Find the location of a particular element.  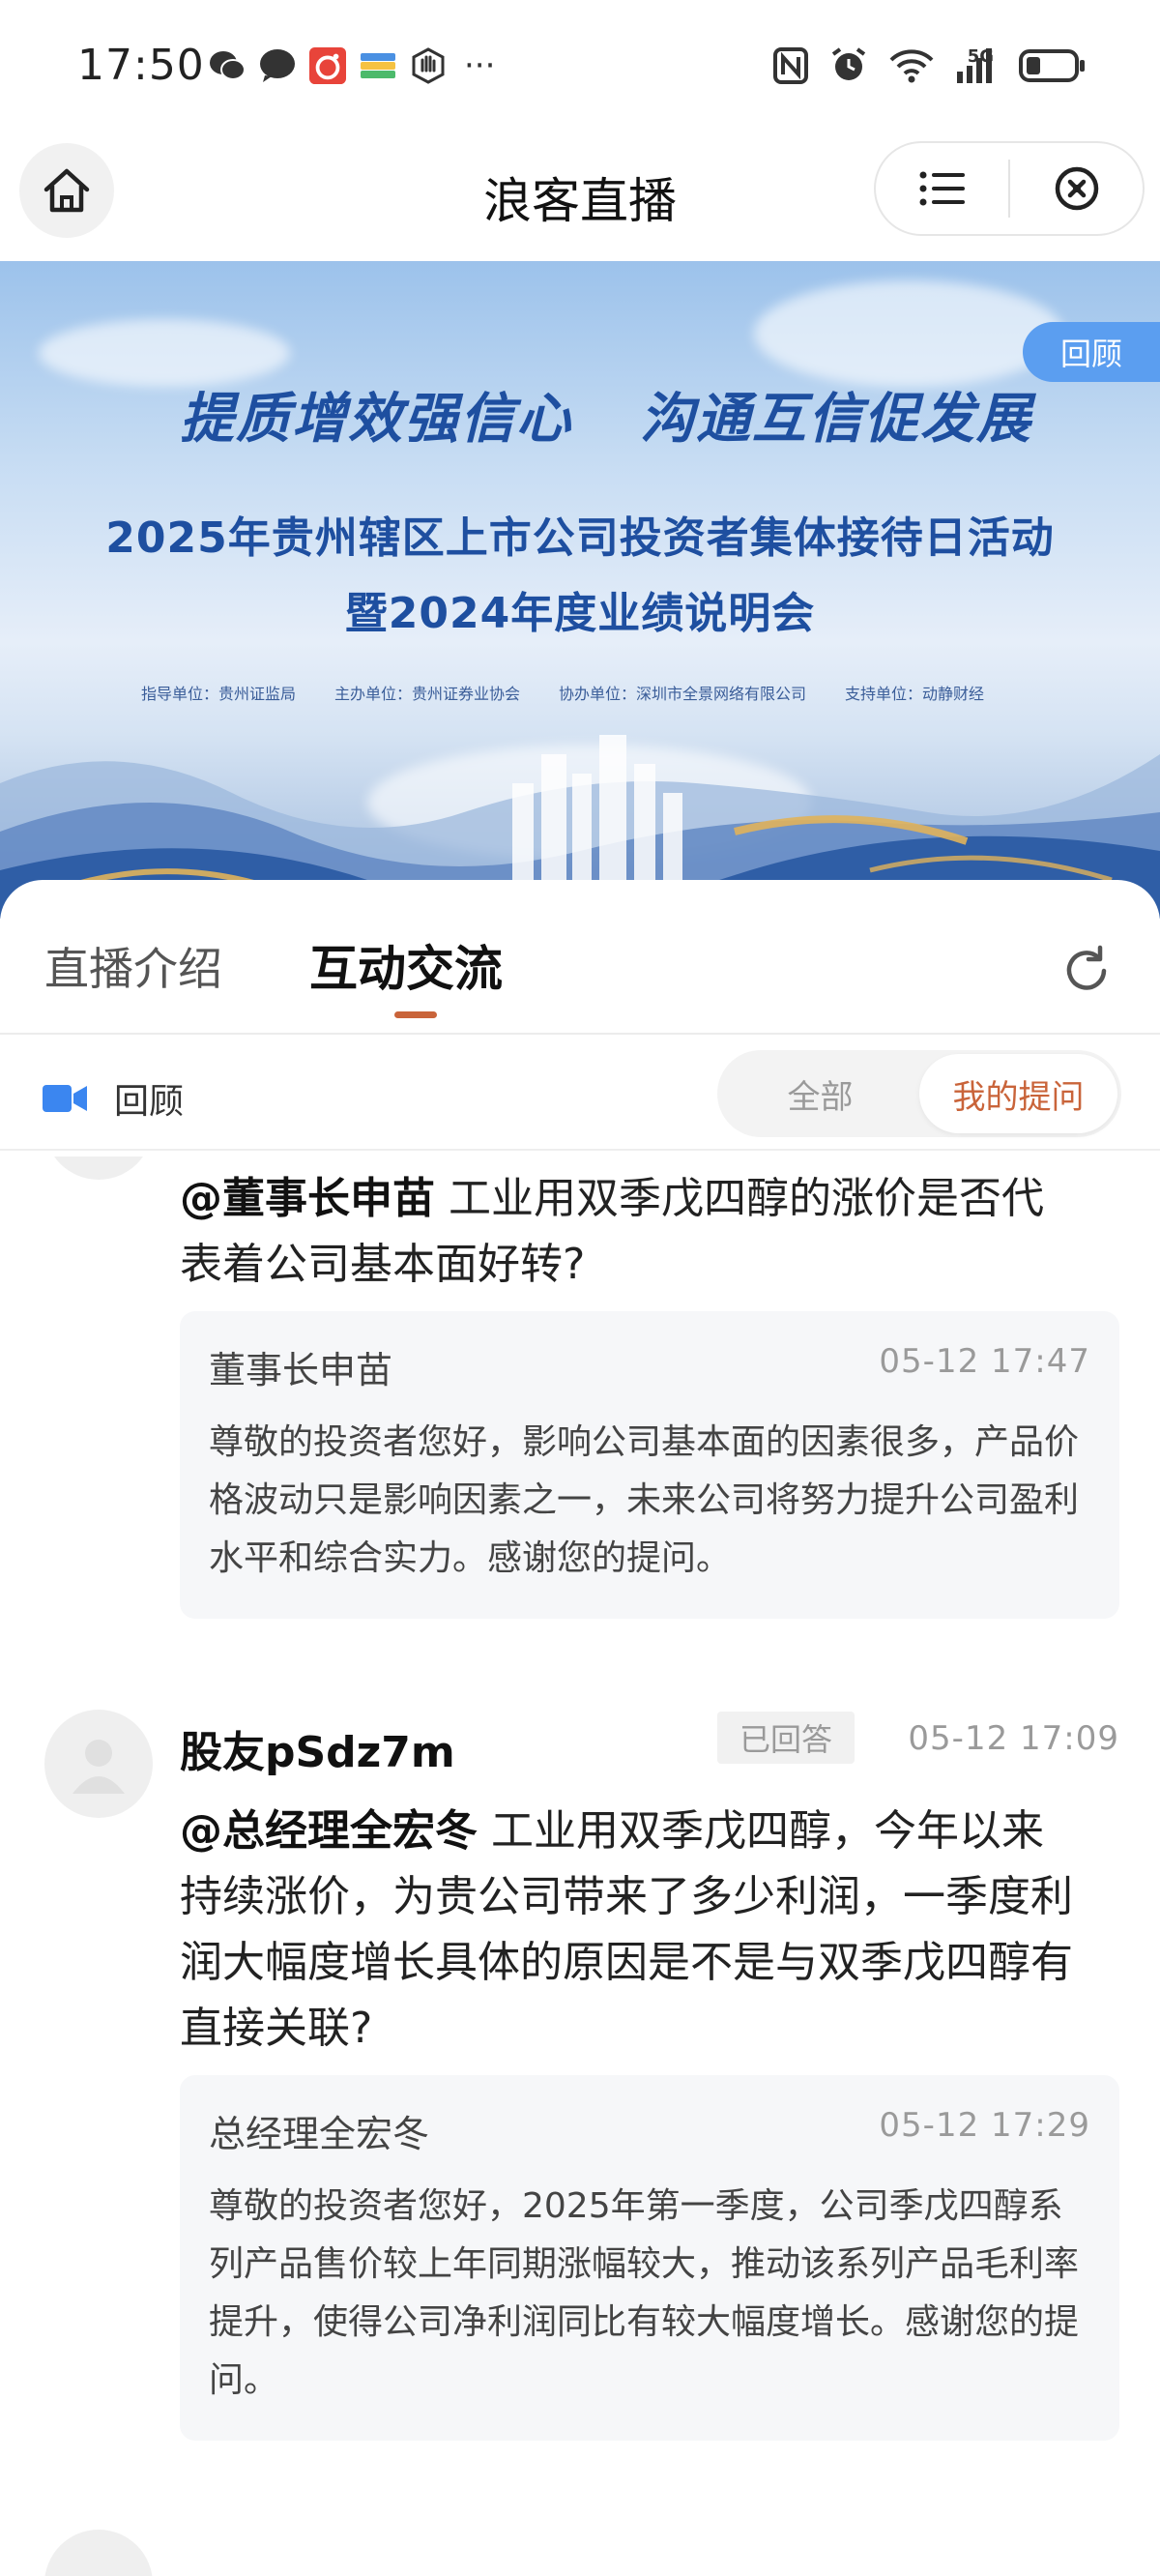

mini-program-capsule is located at coordinates (1010, 188).